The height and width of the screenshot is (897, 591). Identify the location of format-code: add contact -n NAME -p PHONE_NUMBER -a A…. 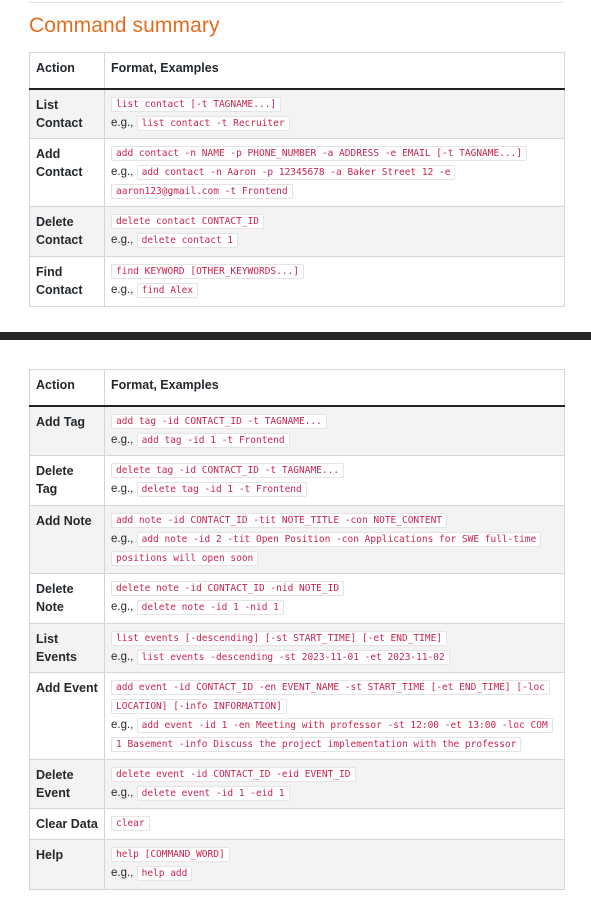
(319, 153).